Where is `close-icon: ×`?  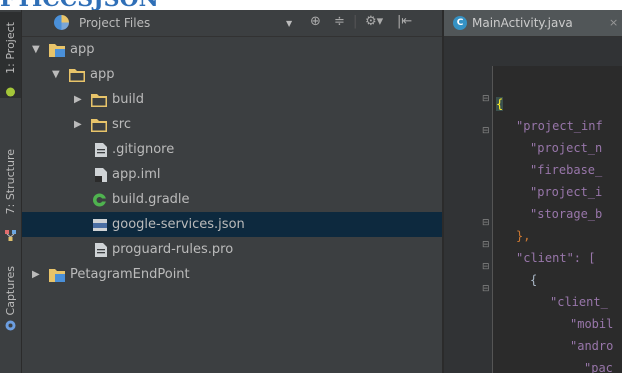 close-icon: × is located at coordinates (613, 22).